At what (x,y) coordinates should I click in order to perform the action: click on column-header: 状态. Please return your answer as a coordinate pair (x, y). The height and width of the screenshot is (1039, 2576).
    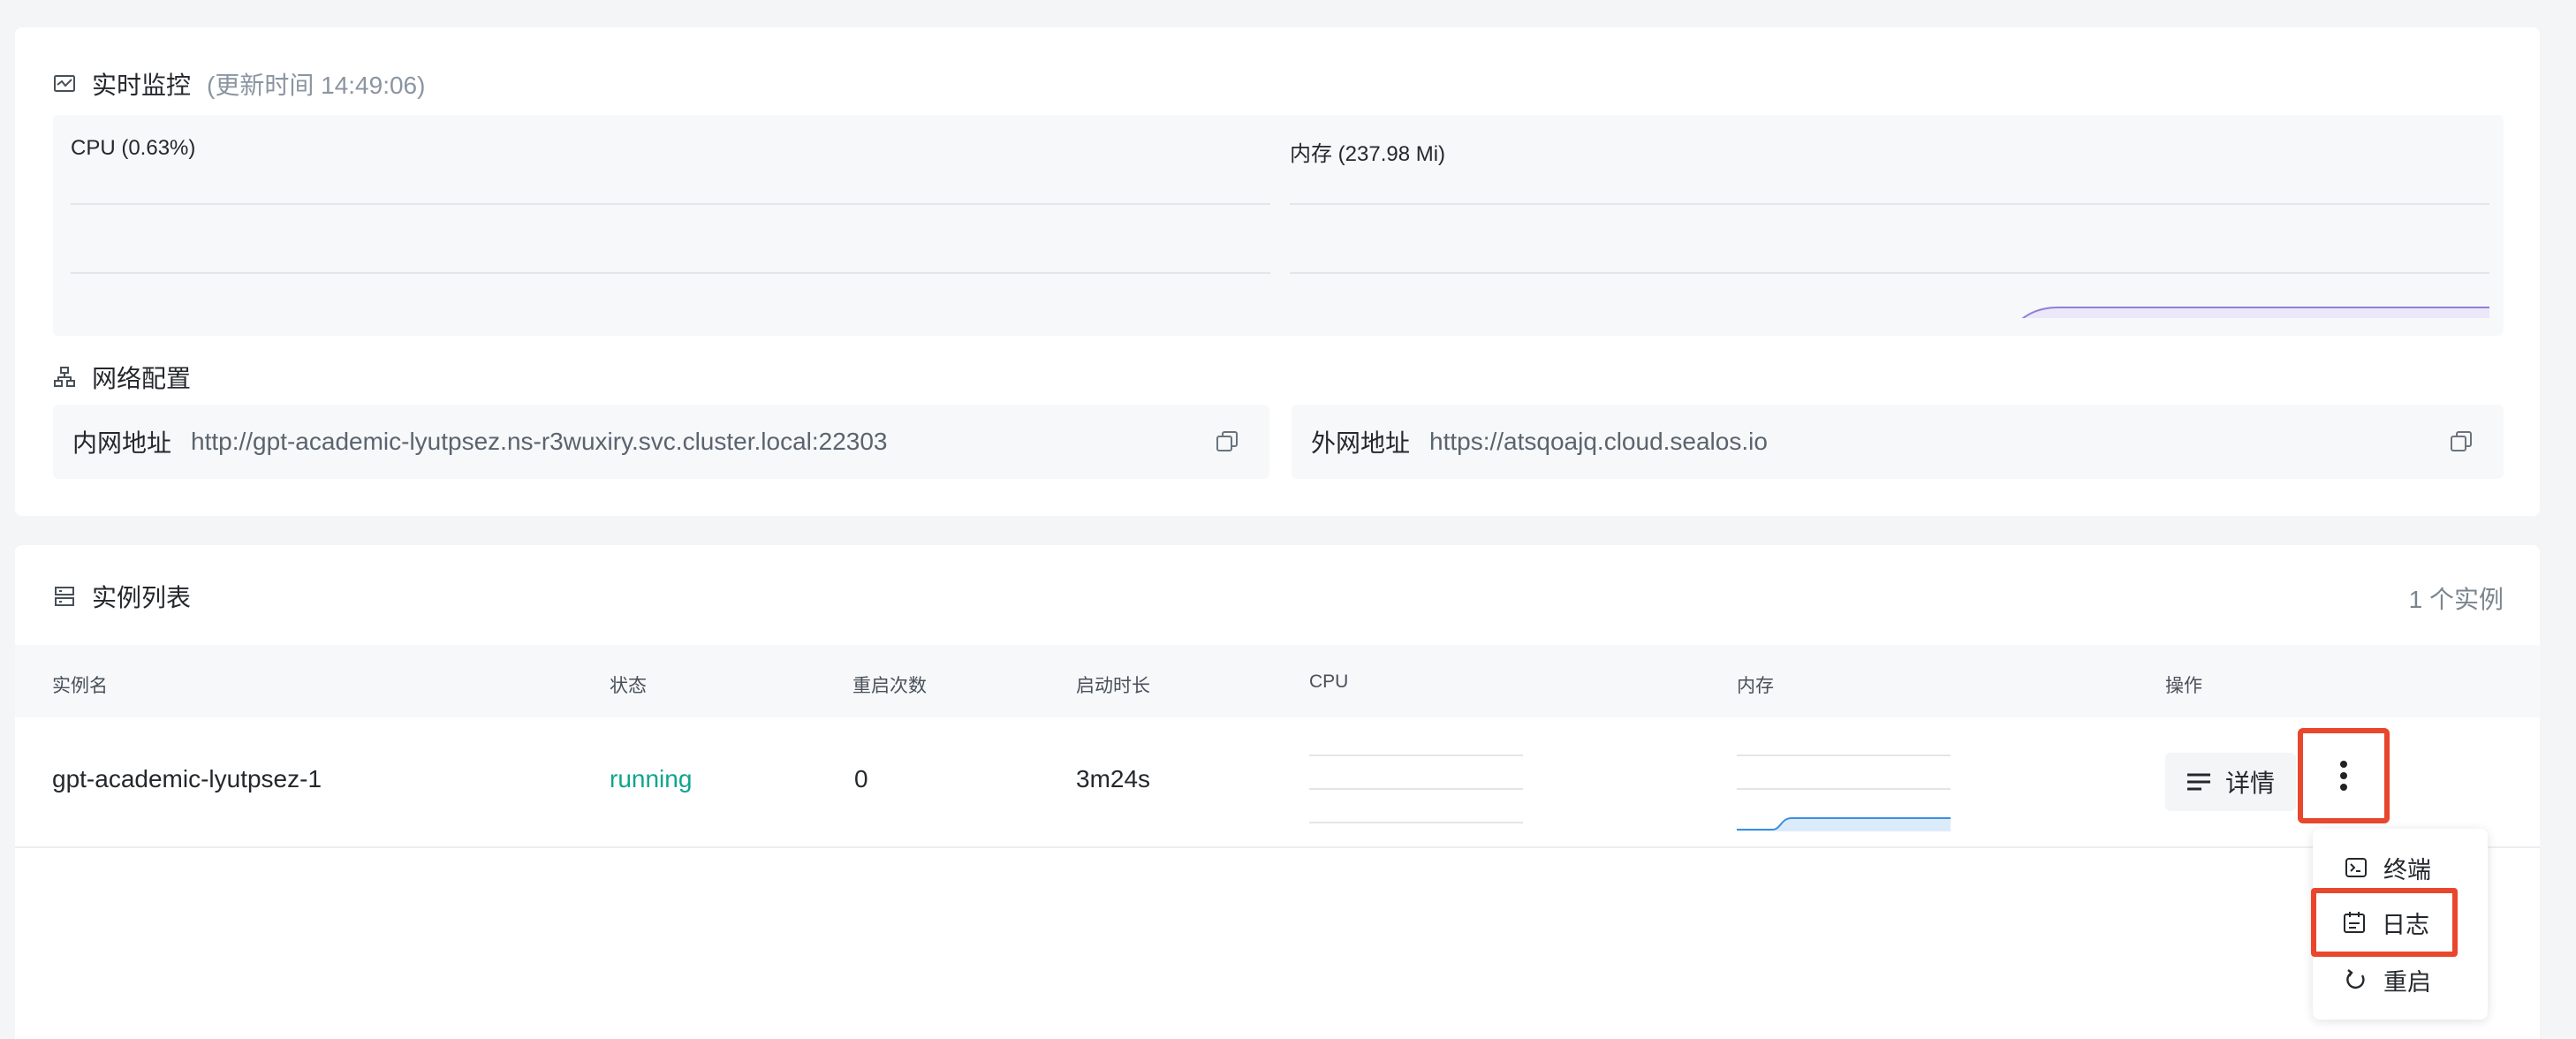
    Looking at the image, I should click on (629, 686).